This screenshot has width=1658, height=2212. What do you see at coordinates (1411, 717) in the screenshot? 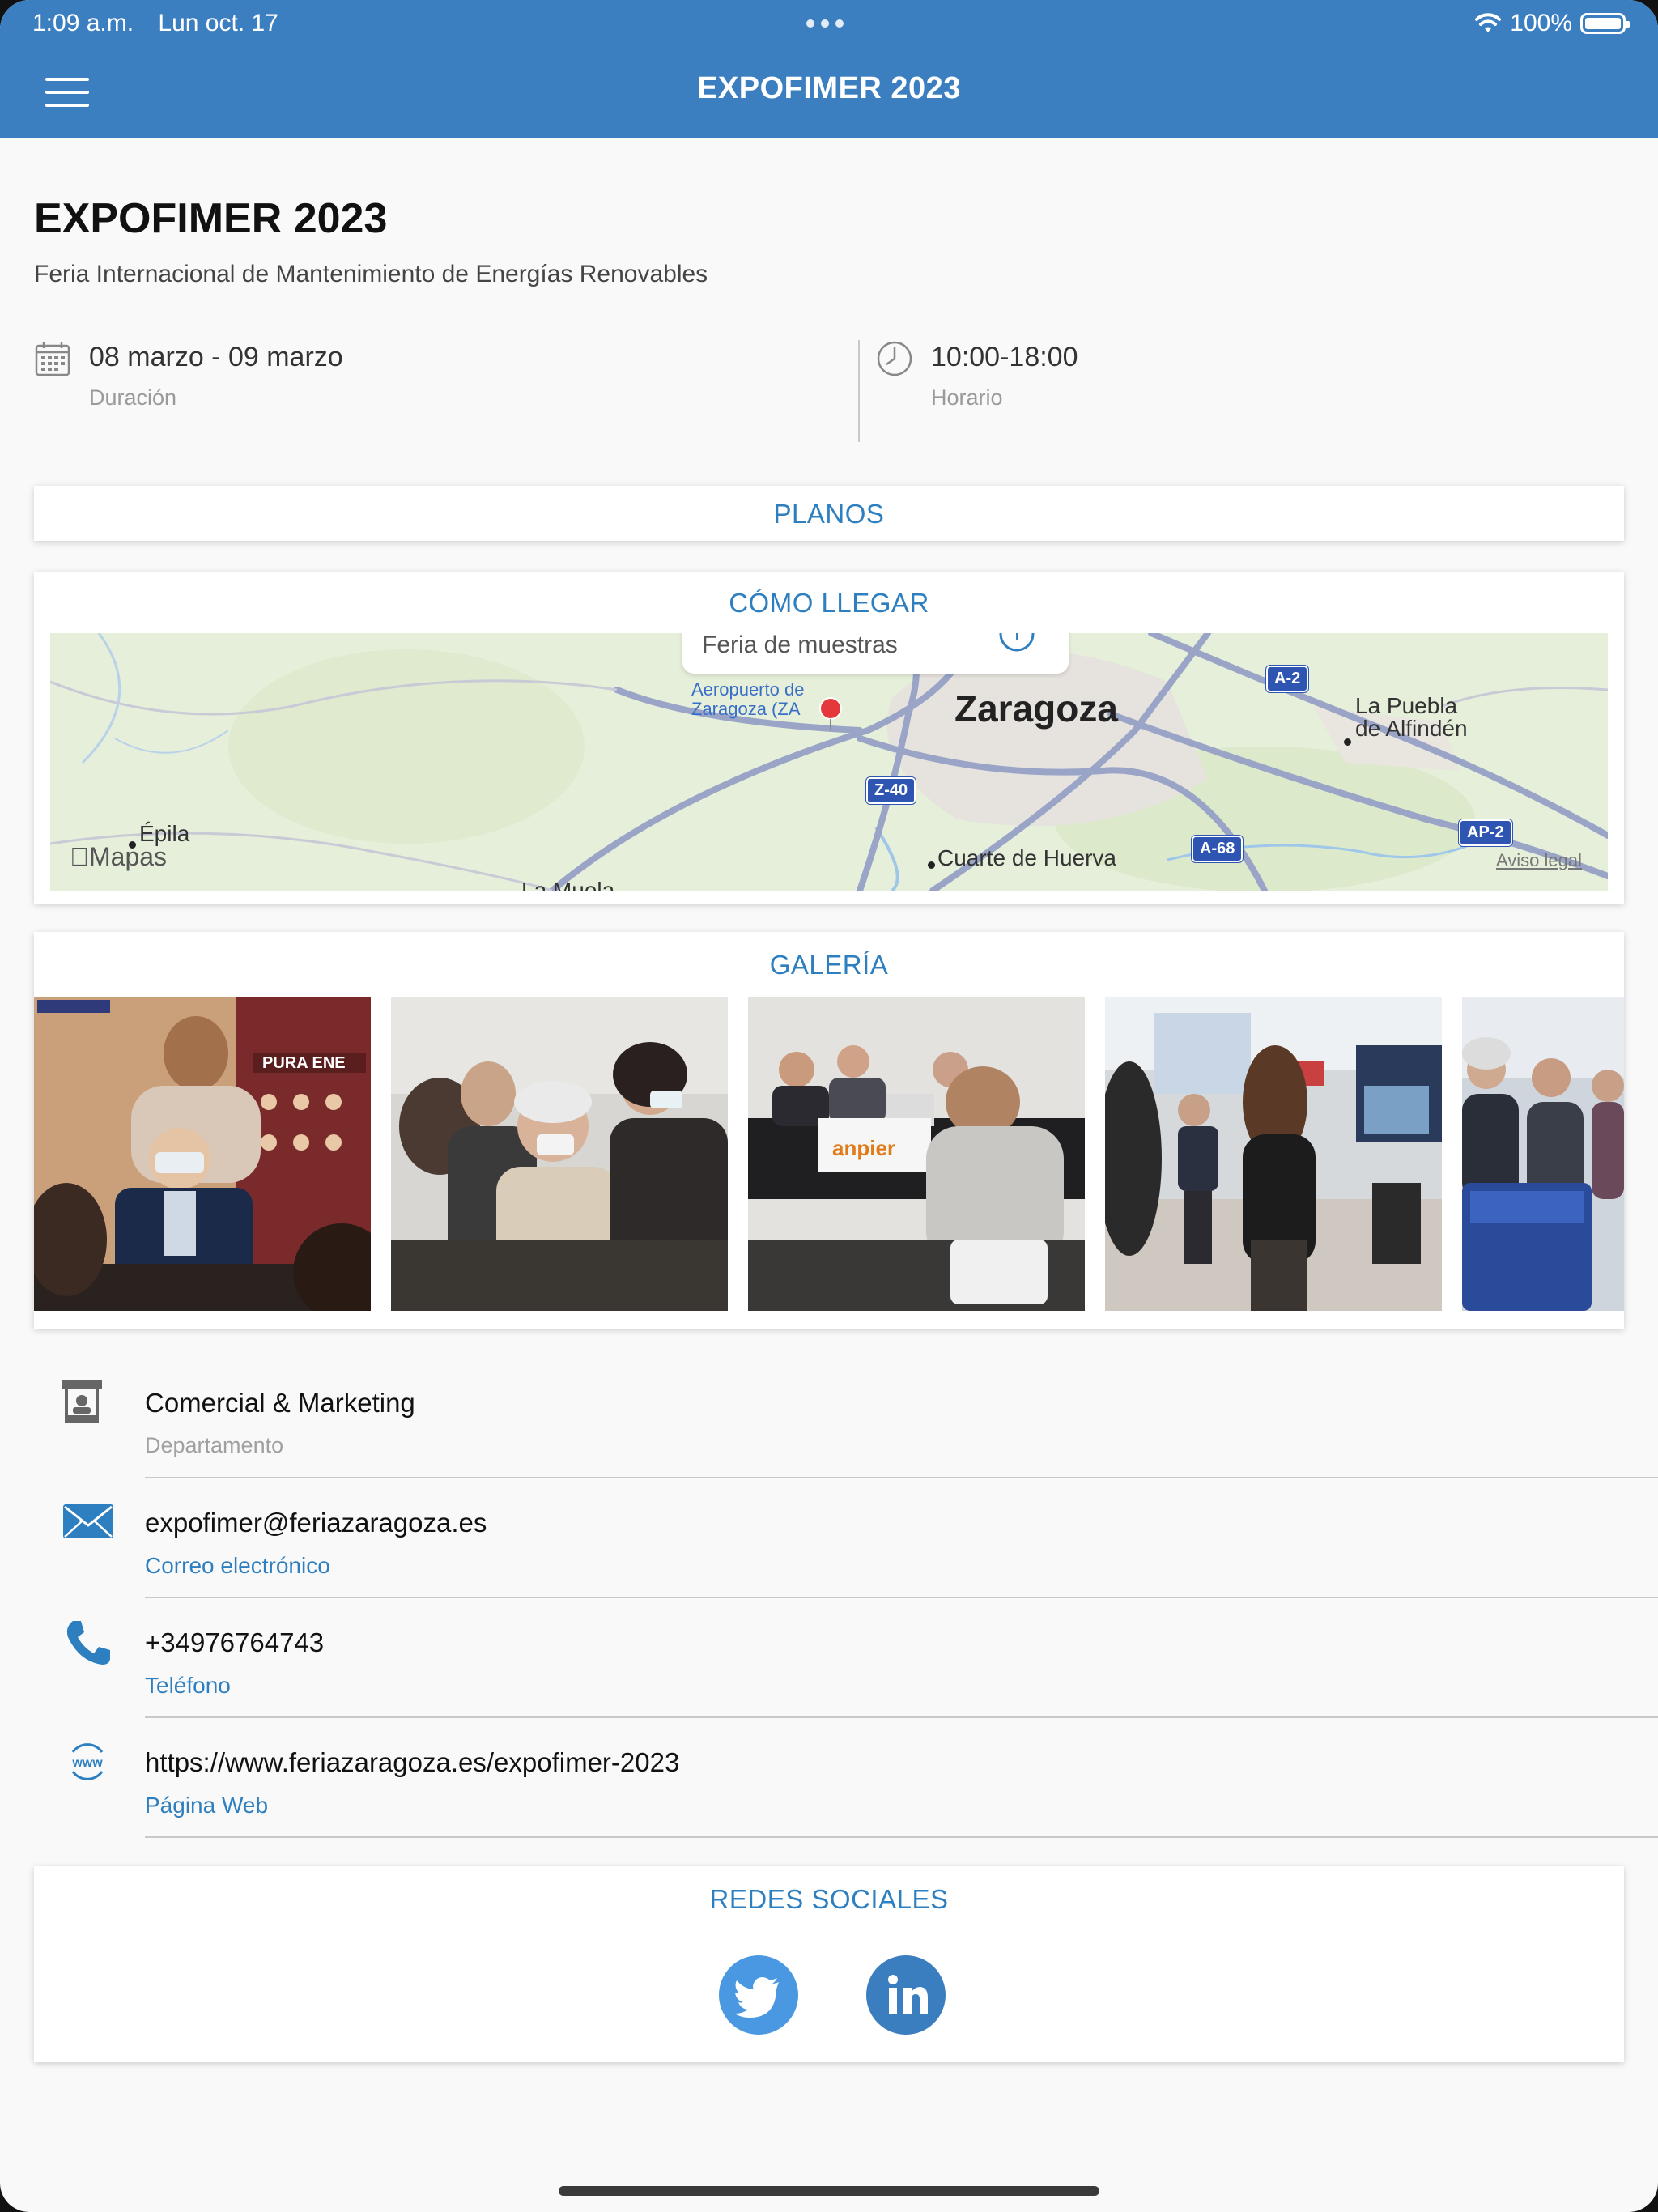
I see `map-label-la-puebla: La Puebla de Alfindén` at bounding box center [1411, 717].